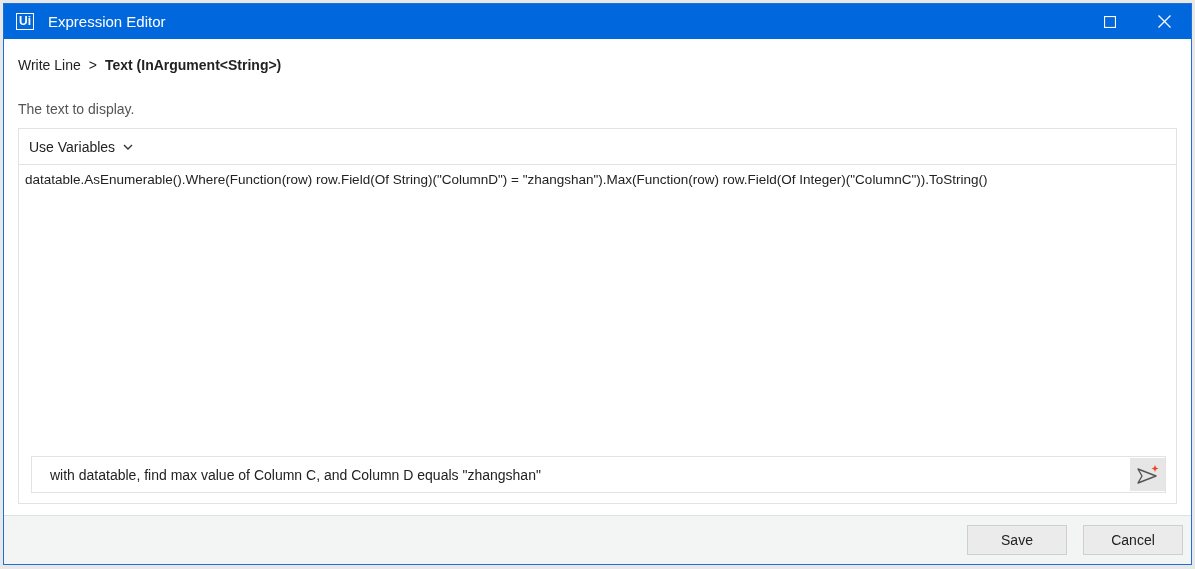 The image size is (1195, 569). Describe the element at coordinates (1133, 540) in the screenshot. I see `cancel-button: Cancel` at that location.